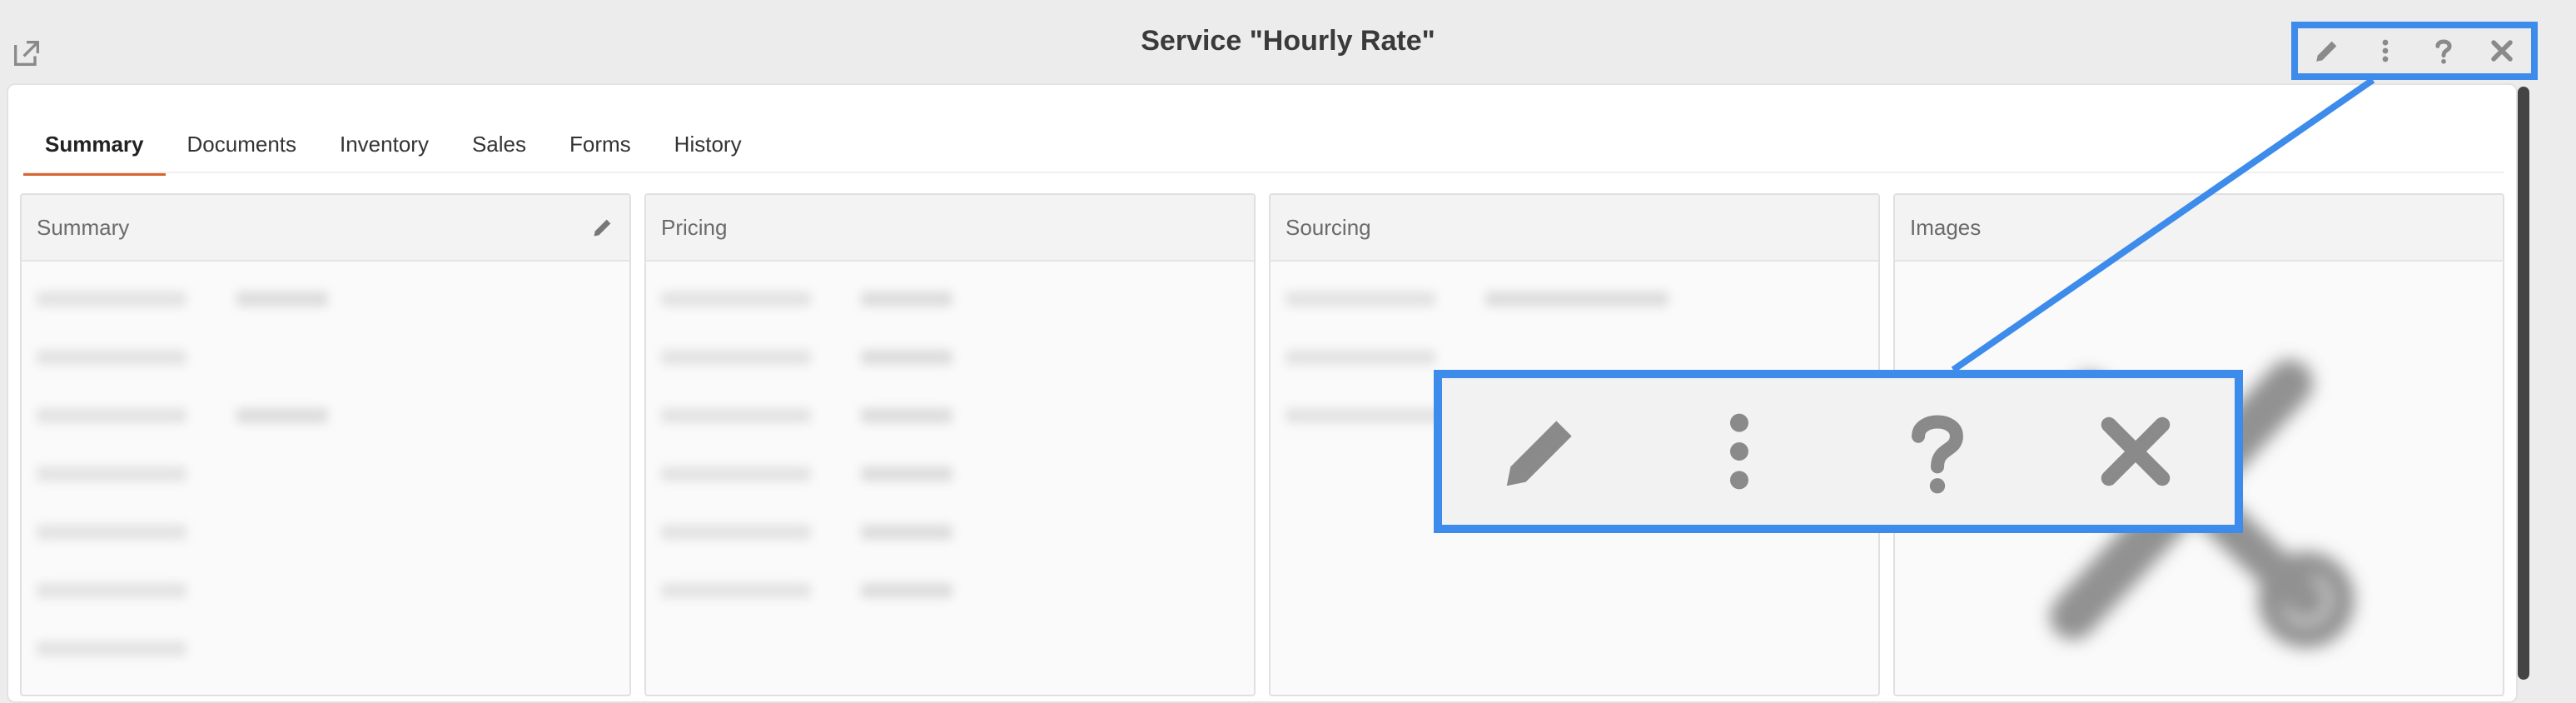 The width and height of the screenshot is (2576, 703). What do you see at coordinates (83, 227) in the screenshot?
I see `summary-card-title: Summary` at bounding box center [83, 227].